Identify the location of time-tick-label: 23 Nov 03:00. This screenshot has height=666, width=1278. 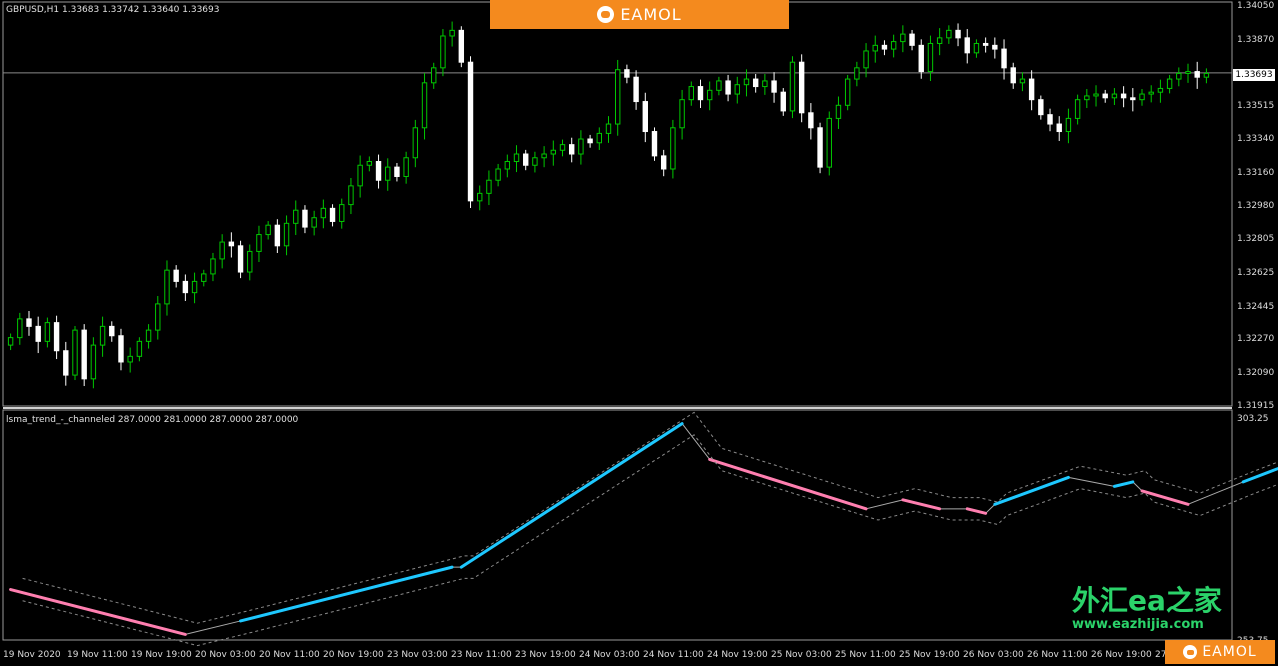
(417, 655).